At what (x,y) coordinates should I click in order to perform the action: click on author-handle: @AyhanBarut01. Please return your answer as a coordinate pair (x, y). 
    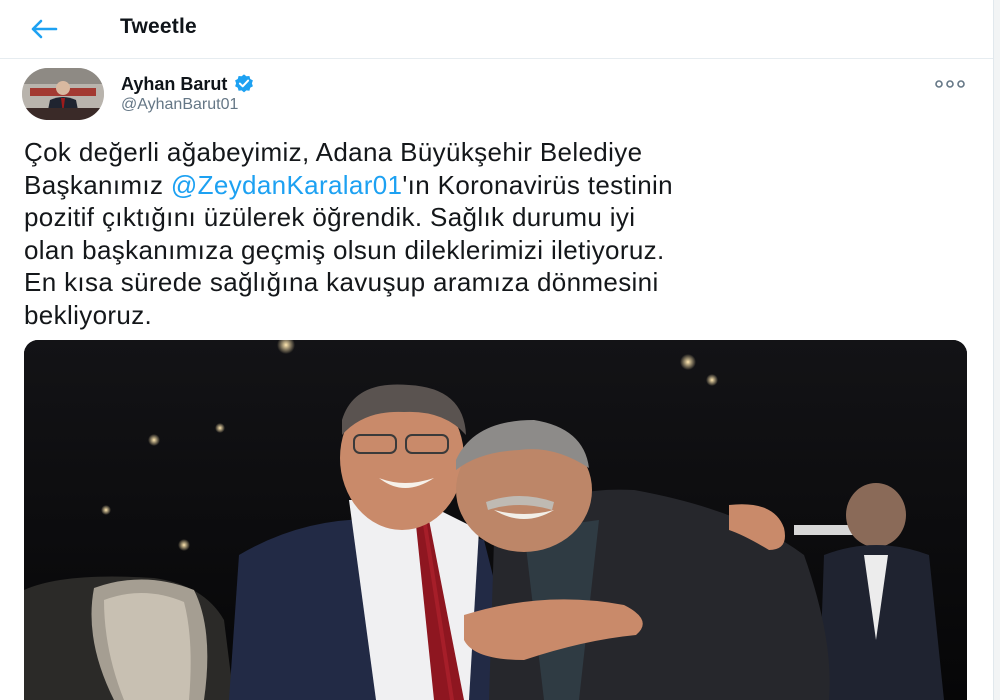
    Looking at the image, I should click on (179, 105).